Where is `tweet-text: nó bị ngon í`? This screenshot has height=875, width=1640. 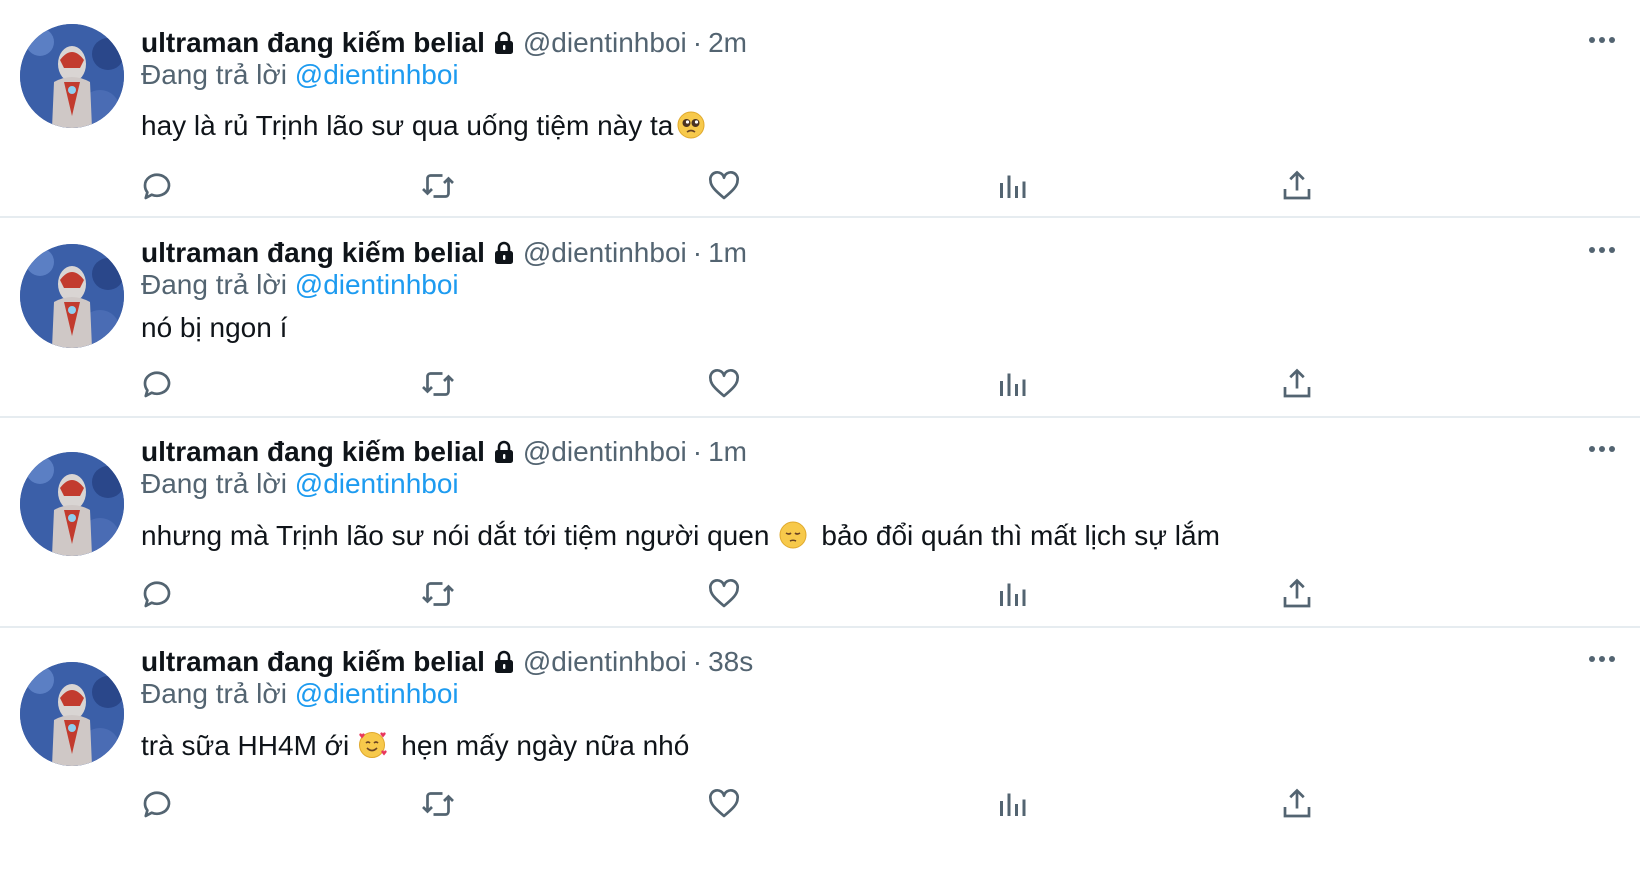
tweet-text: nó bị ngon í is located at coordinates (214, 328).